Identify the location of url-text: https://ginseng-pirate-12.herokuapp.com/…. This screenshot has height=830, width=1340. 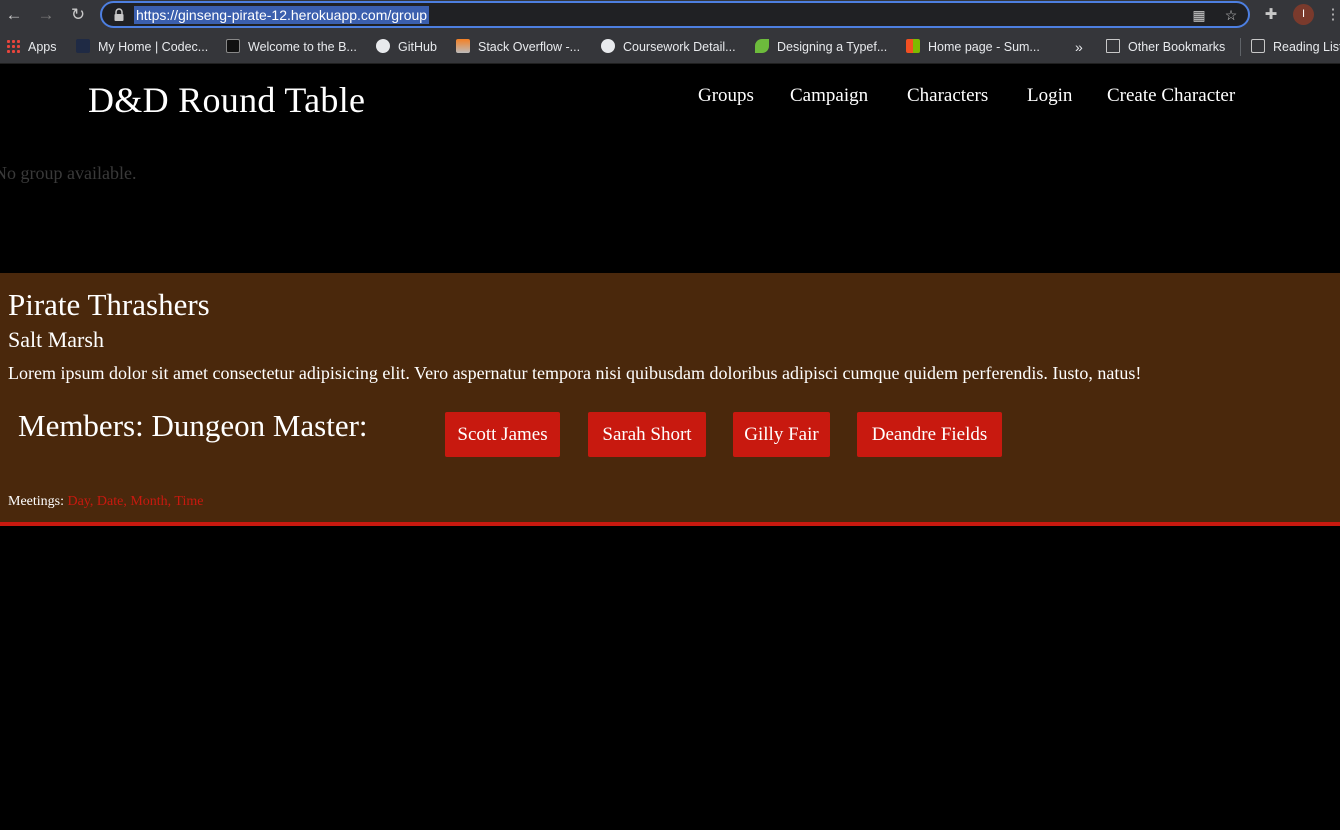
(282, 15).